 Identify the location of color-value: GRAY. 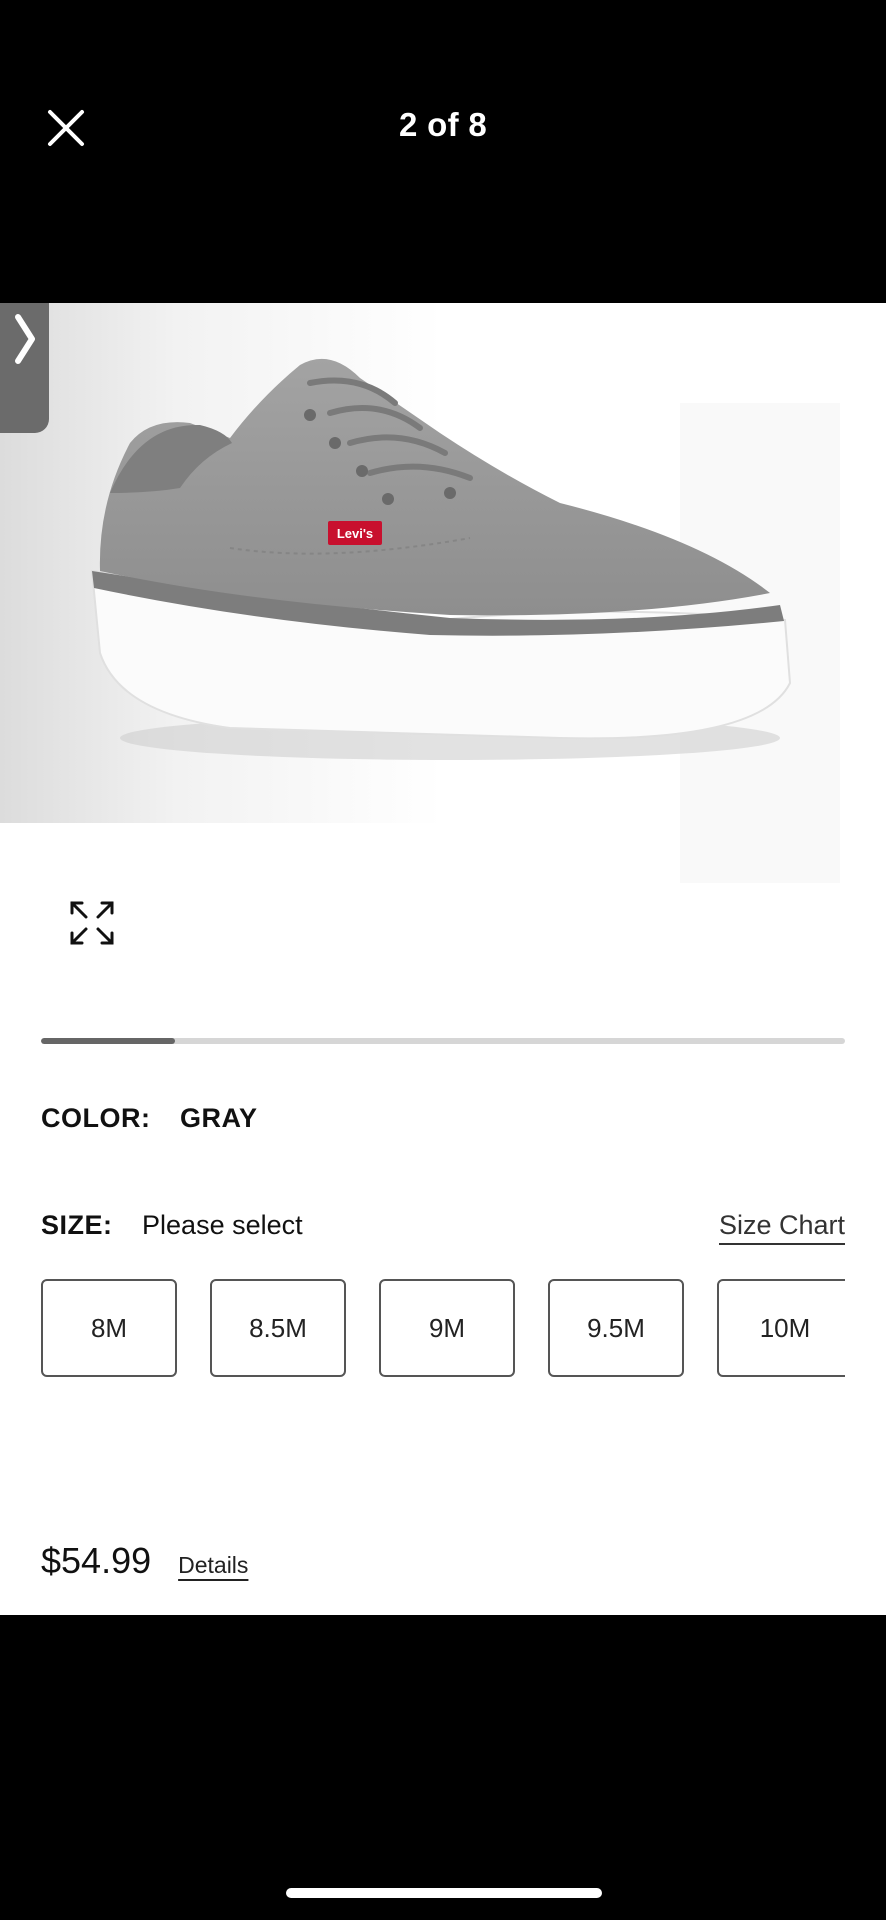
(219, 1118).